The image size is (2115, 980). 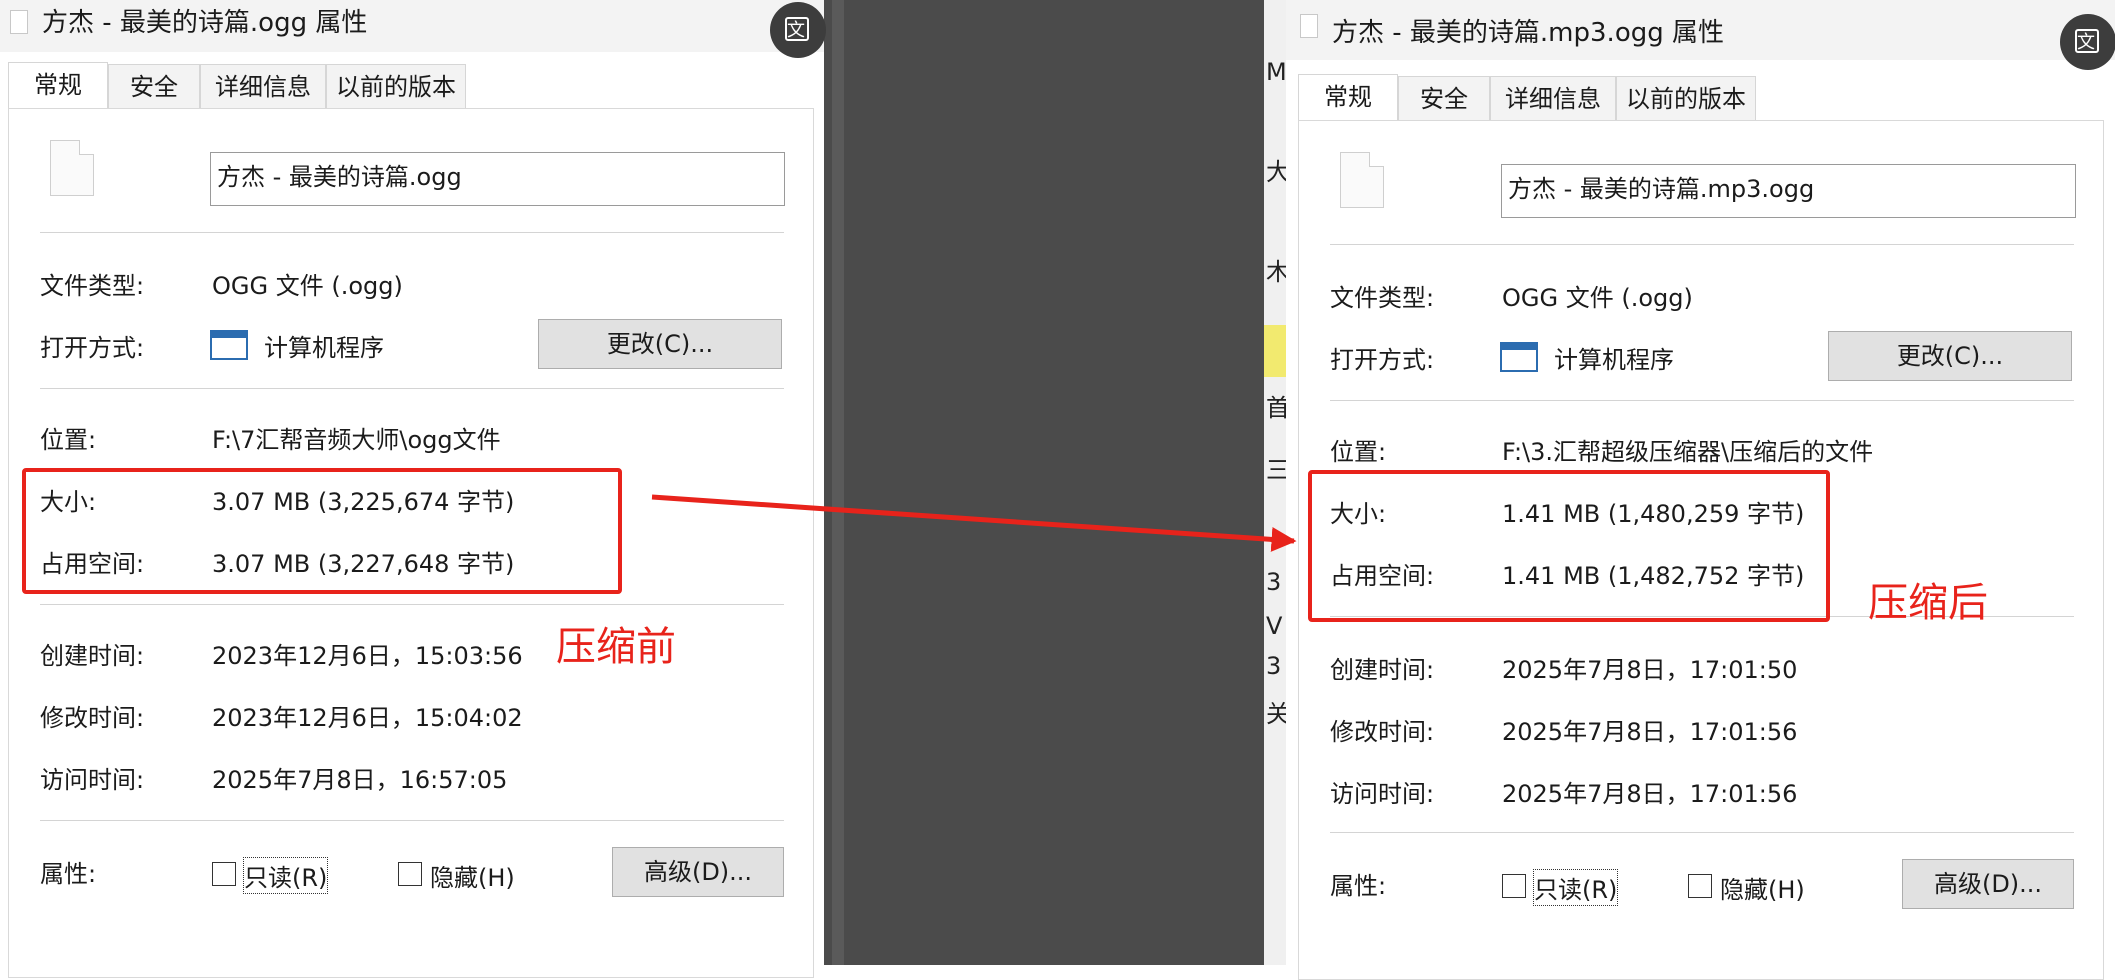 What do you see at coordinates (1688, 452) in the screenshot?
I see `location-value: F:\3.汇帮超级压缩器\压缩后的文件` at bounding box center [1688, 452].